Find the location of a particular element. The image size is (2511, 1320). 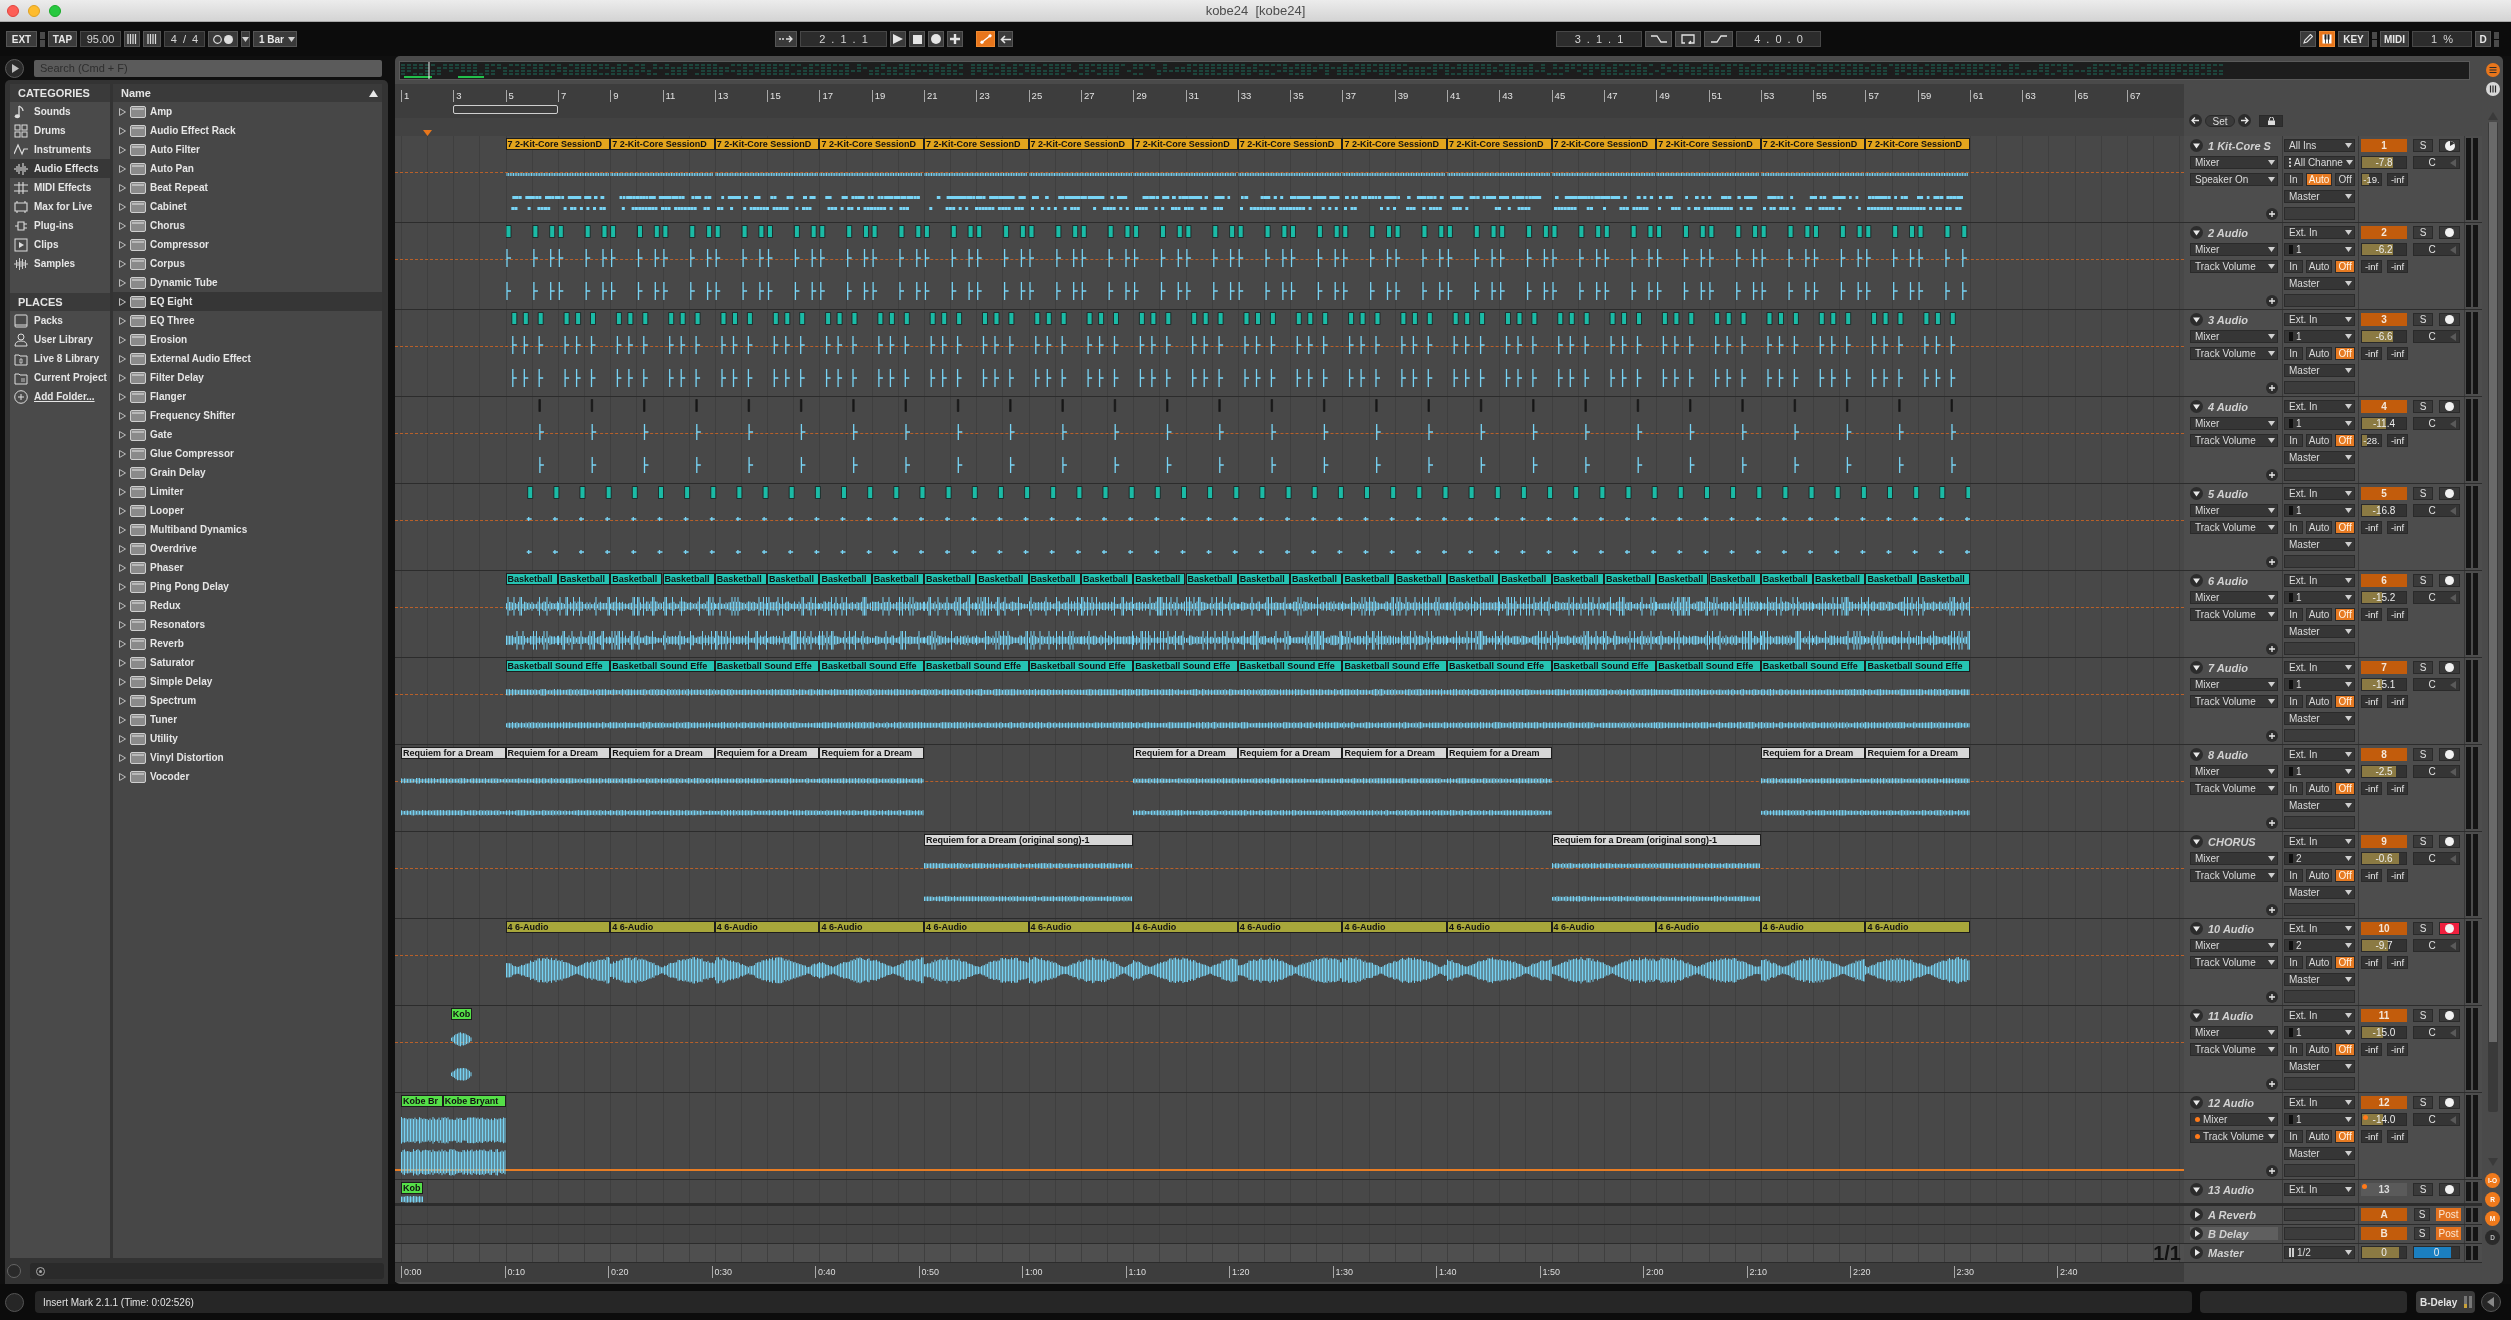

browser-item: Corpus is located at coordinates (247, 263).